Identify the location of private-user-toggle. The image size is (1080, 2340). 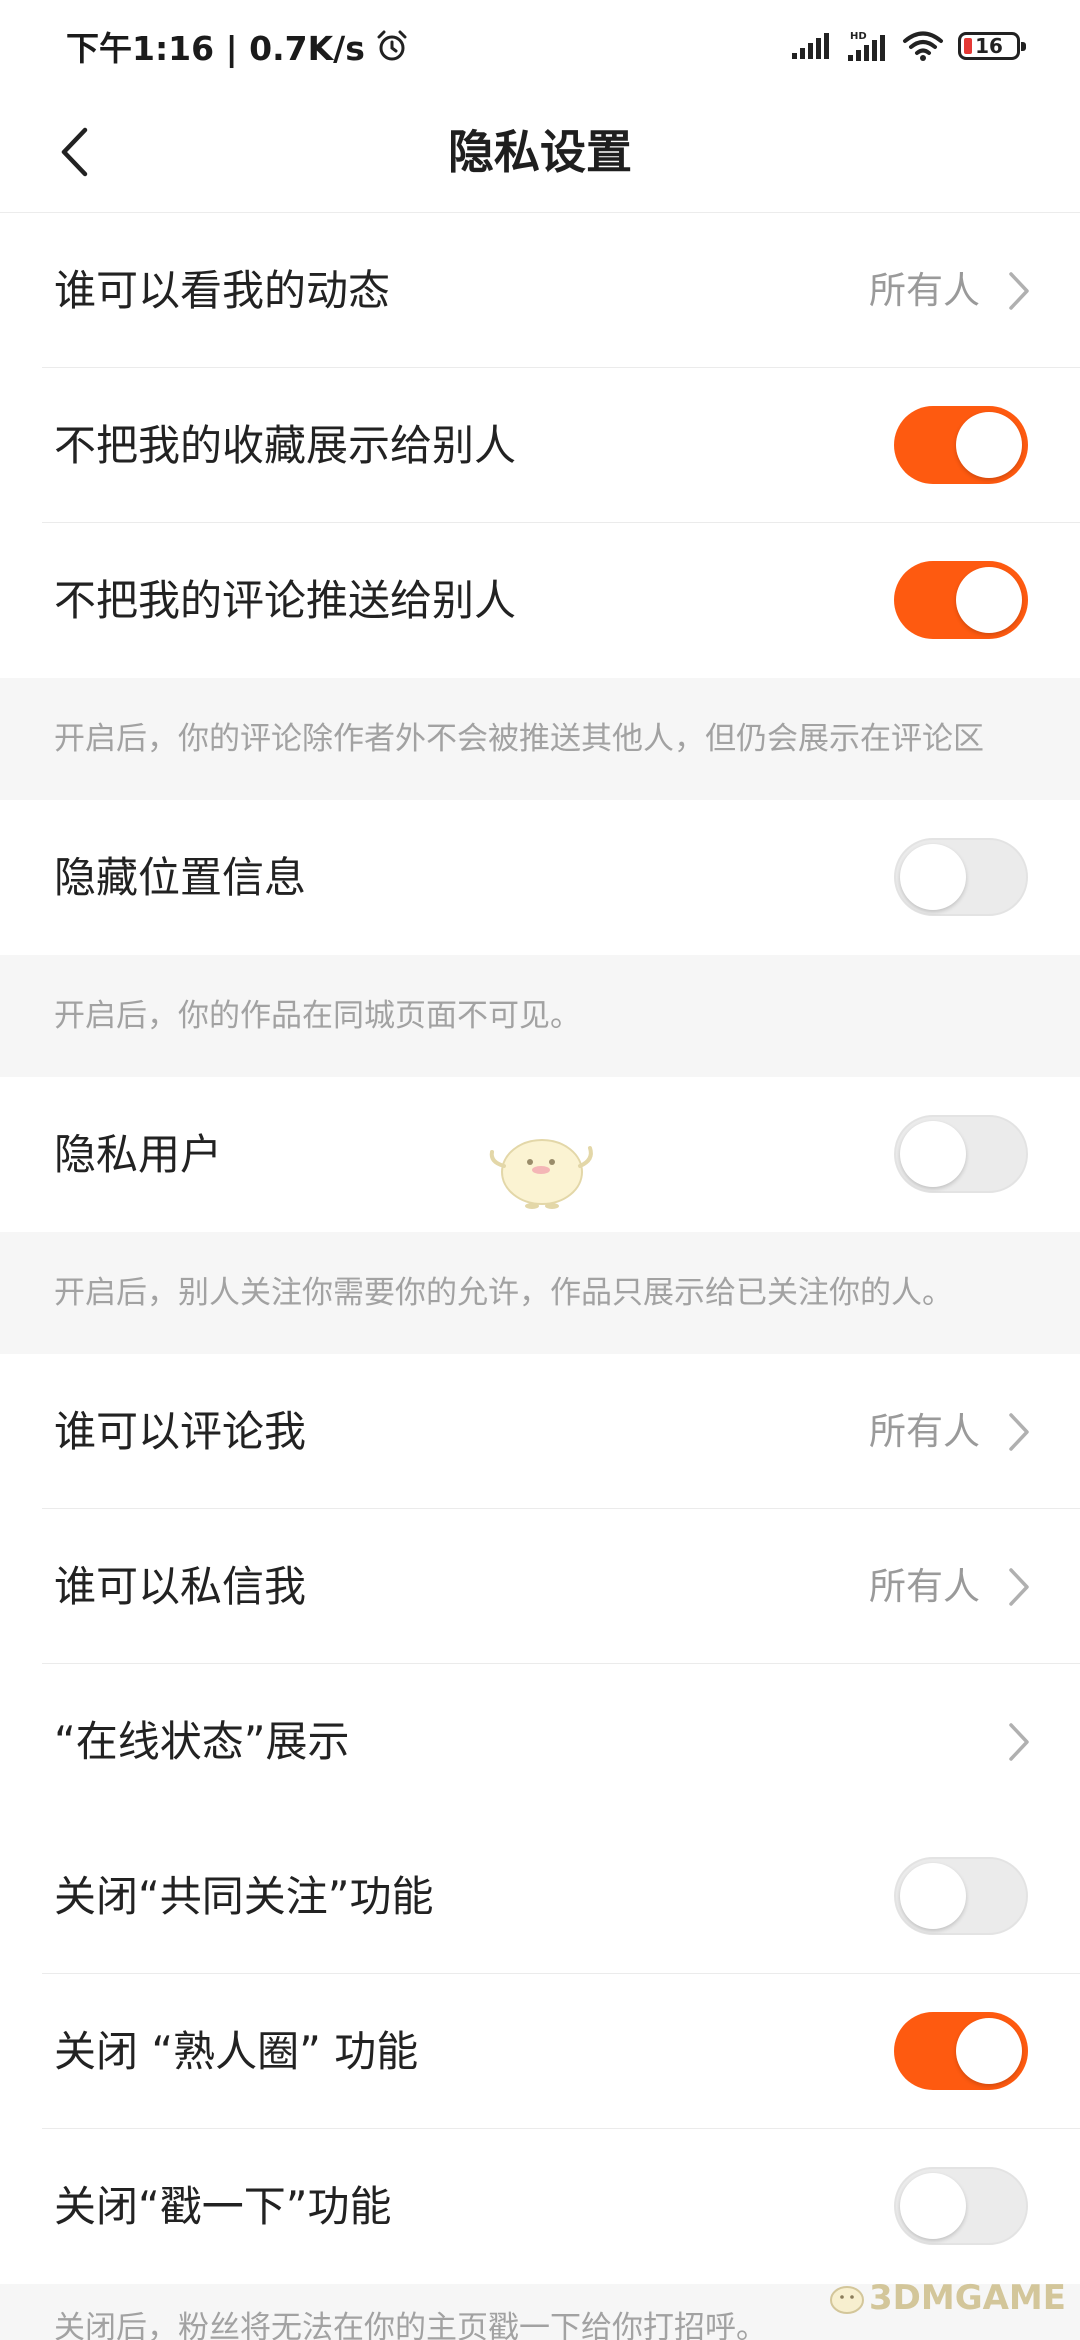
(961, 1154).